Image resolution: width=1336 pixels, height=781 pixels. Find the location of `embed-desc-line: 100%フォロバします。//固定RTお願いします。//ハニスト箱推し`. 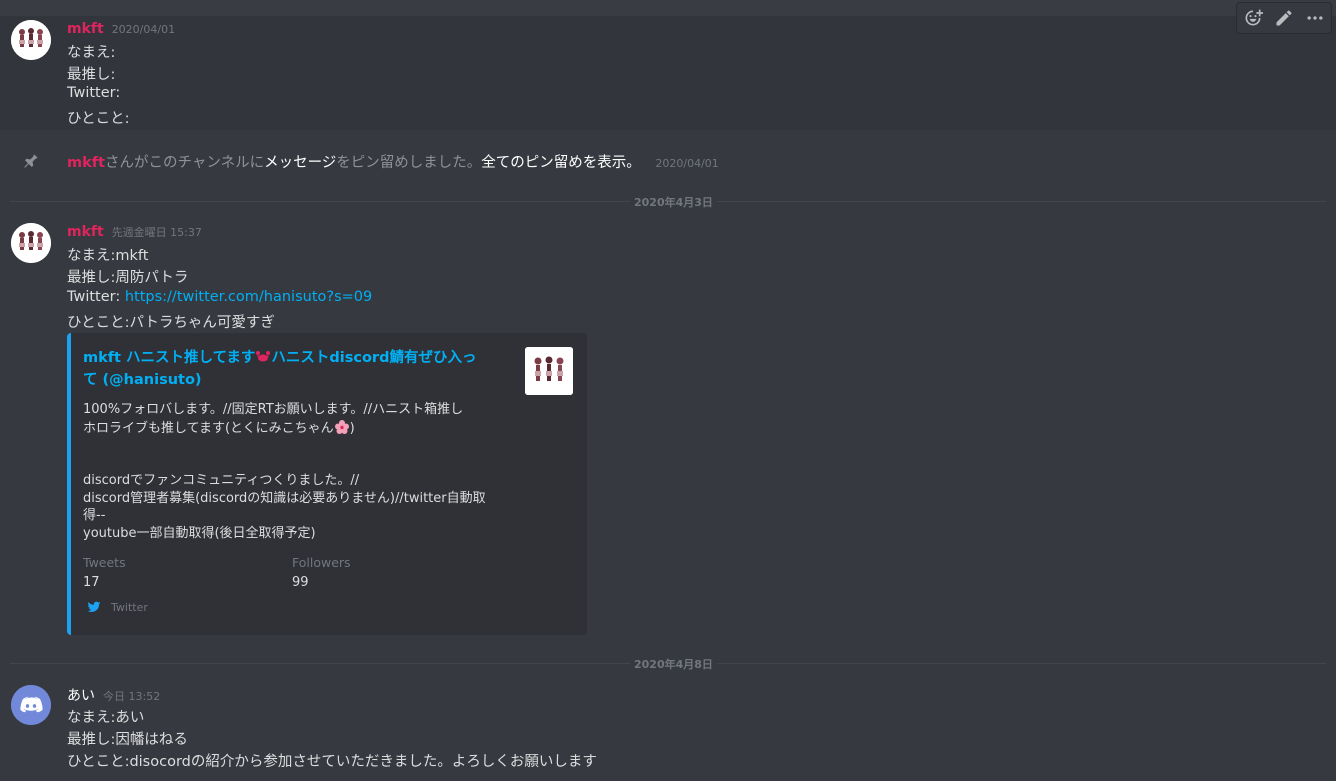

embed-desc-line: 100%フォロバします。//固定RTお願いします。//ハニスト箱推し is located at coordinates (273, 409).